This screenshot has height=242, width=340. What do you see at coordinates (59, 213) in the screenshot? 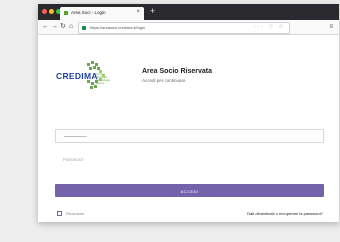
I see `remember-checkbox` at bounding box center [59, 213].